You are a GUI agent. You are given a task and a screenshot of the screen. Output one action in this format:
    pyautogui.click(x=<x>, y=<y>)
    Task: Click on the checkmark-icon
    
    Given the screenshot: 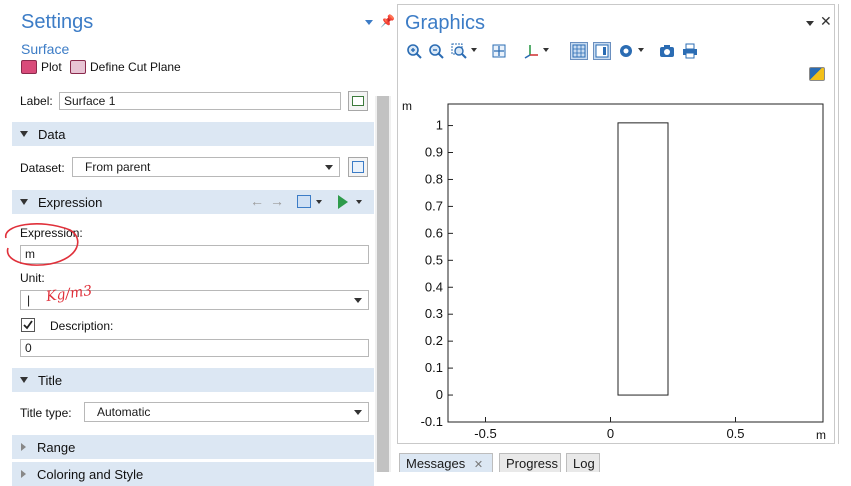 What is the action you would take?
    pyautogui.click(x=28, y=325)
    